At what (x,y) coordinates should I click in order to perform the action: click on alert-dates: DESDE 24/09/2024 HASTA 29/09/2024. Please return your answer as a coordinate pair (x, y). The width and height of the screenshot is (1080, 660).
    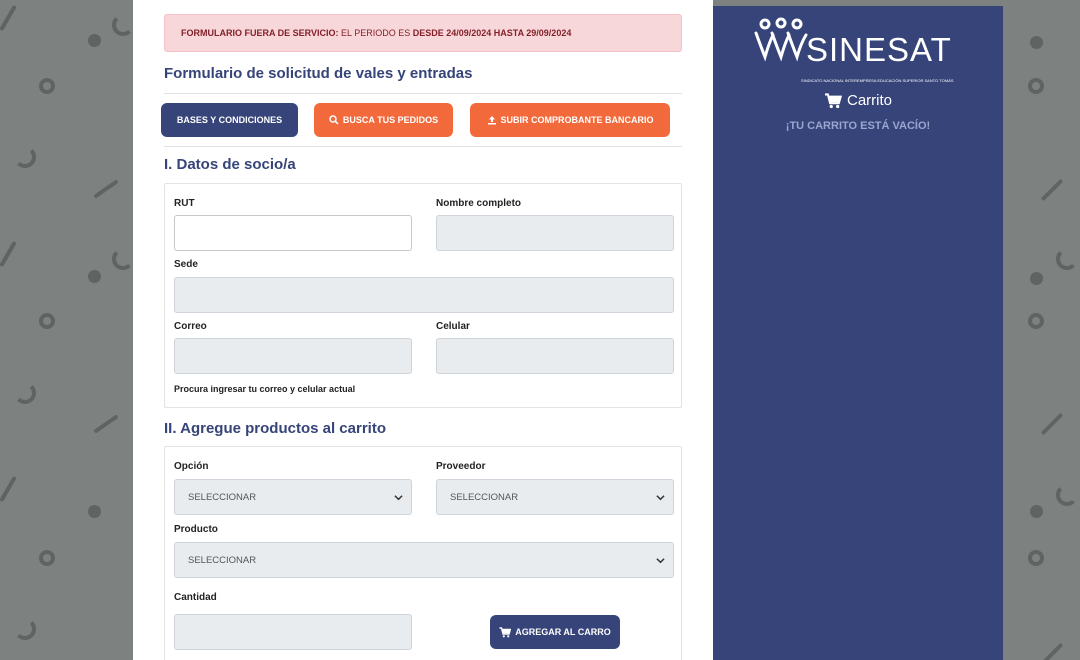
    Looking at the image, I should click on (492, 33).